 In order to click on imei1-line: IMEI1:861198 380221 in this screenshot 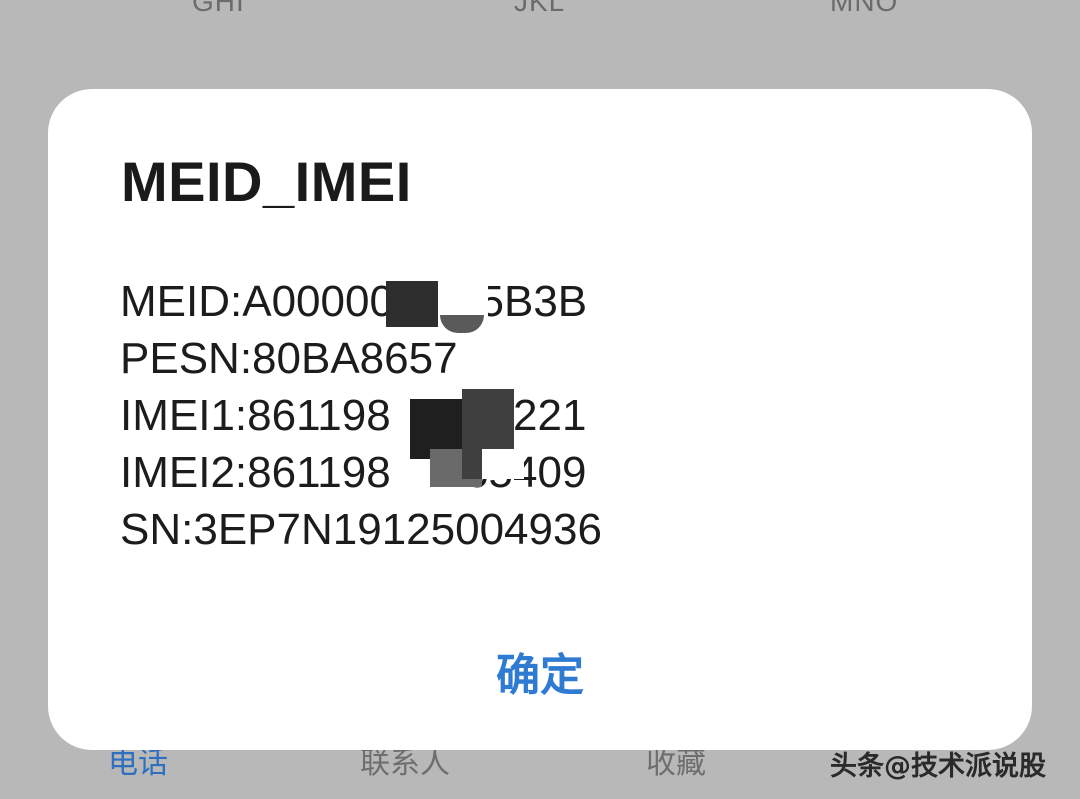, I will do `click(353, 415)`.